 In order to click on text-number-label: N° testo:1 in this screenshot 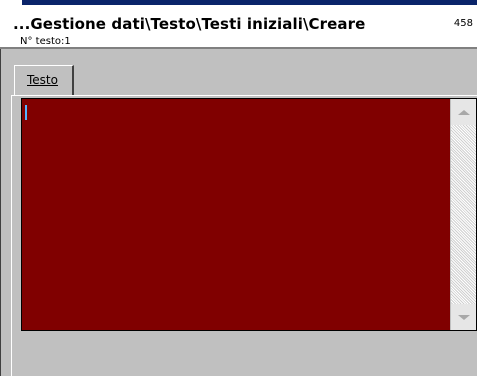, I will do `click(45, 41)`.